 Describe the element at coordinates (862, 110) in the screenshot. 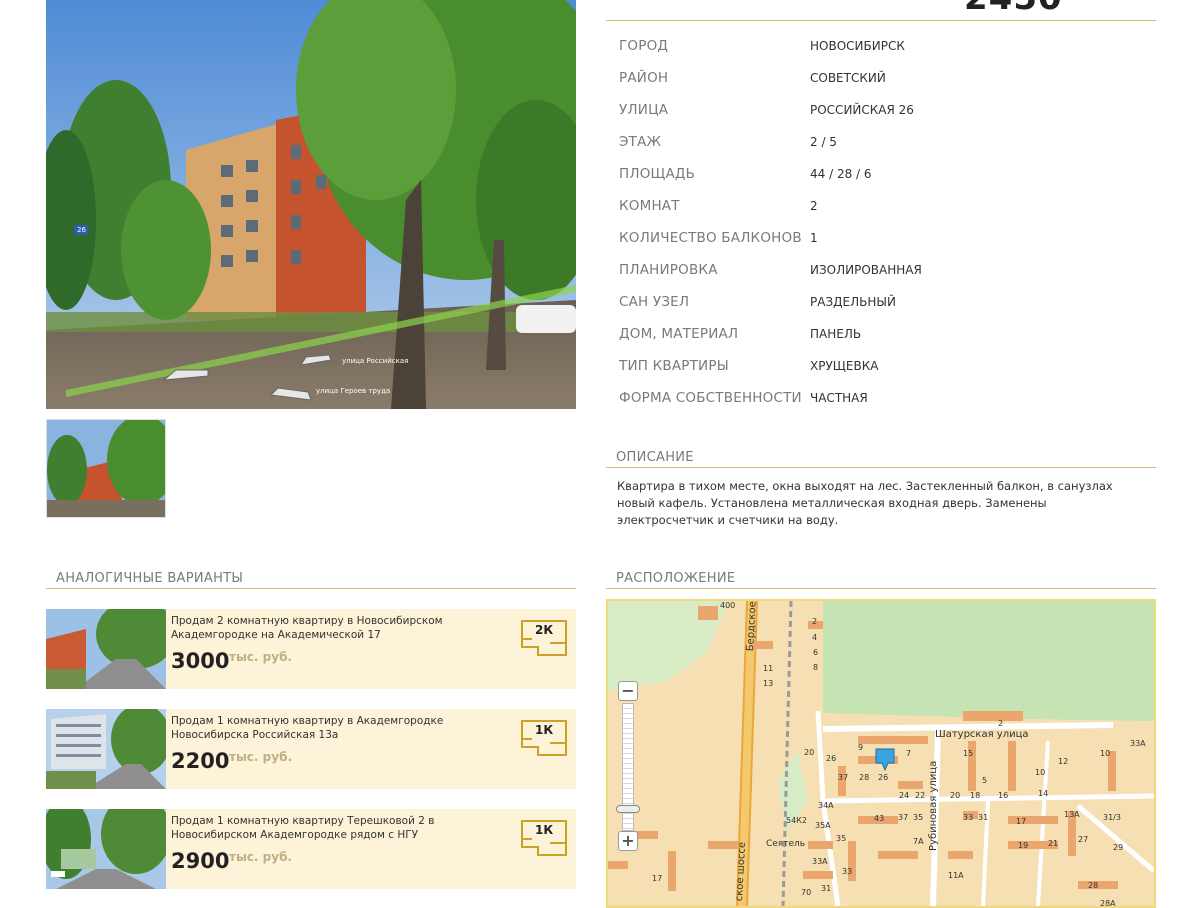

I see `property-value: РОССИЙСКАЯ 26` at that location.